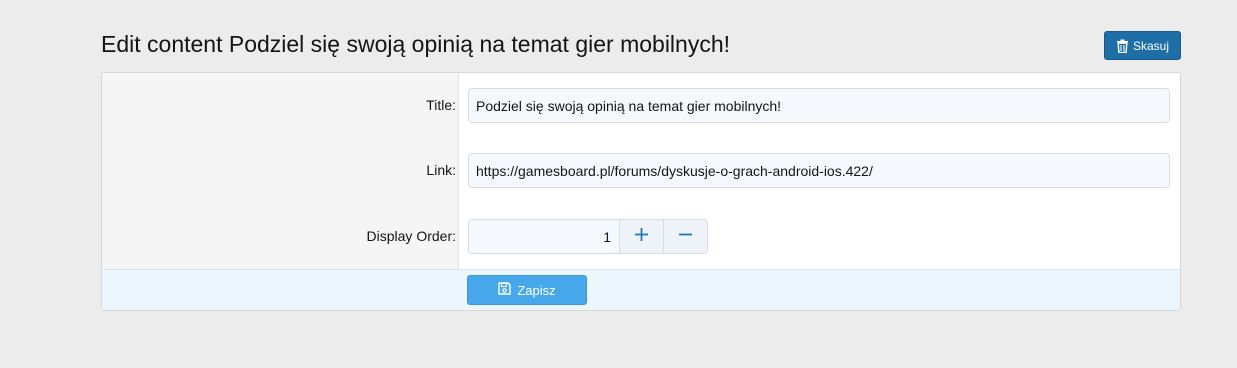  I want to click on display-order-input, so click(544, 236).